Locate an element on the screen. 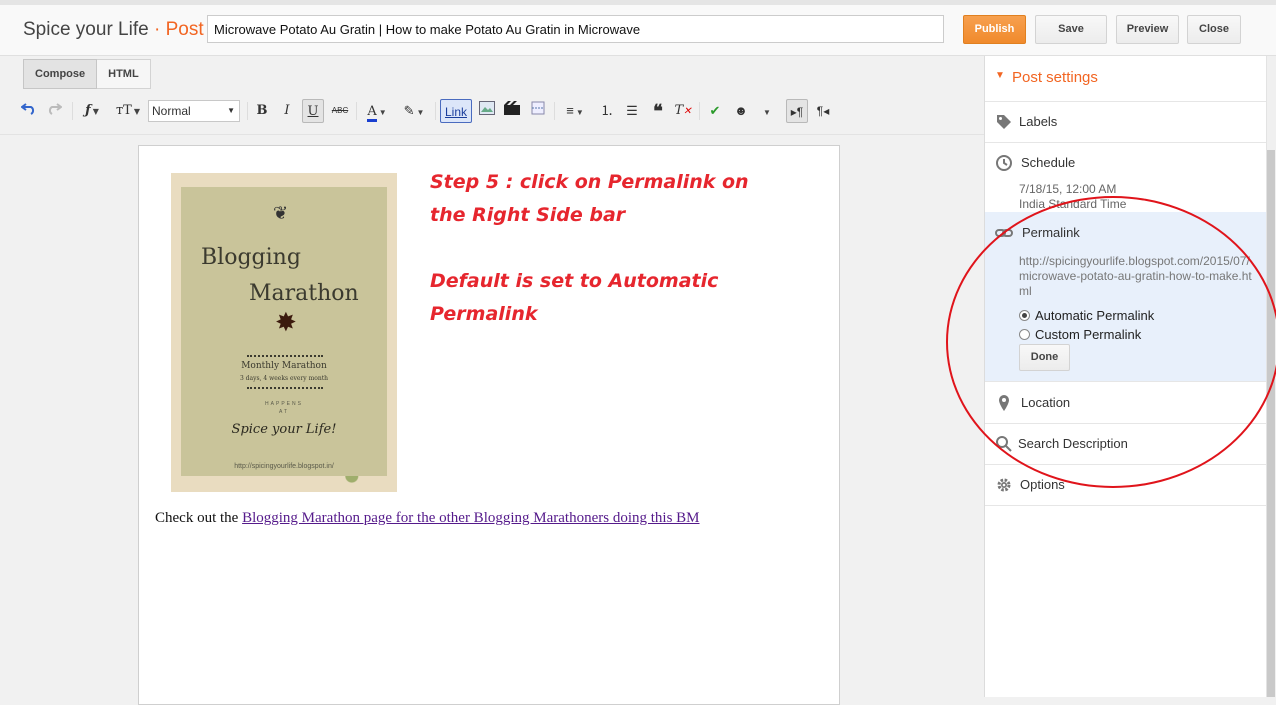 The height and width of the screenshot is (705, 1276). save-button: Save is located at coordinates (1071, 29).